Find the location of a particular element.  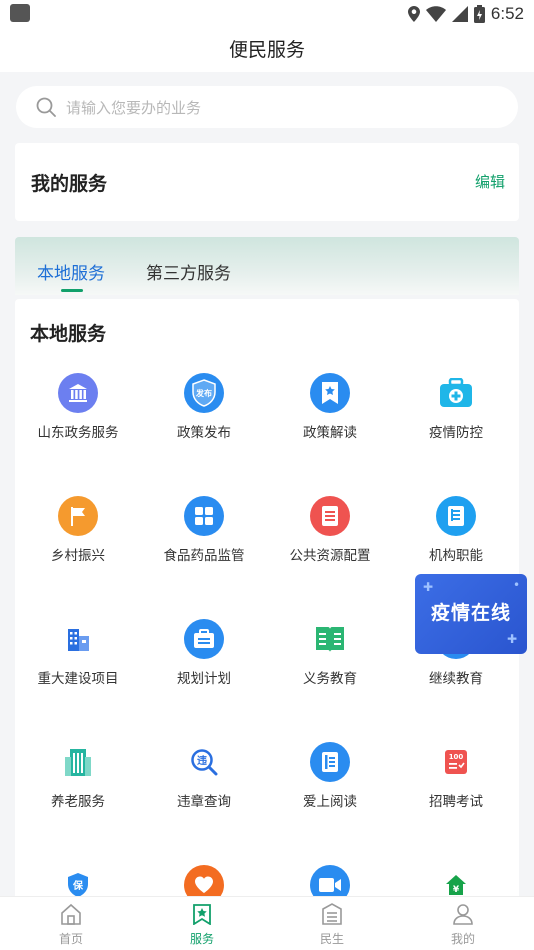

service-label: 政策解读 is located at coordinates (330, 433).